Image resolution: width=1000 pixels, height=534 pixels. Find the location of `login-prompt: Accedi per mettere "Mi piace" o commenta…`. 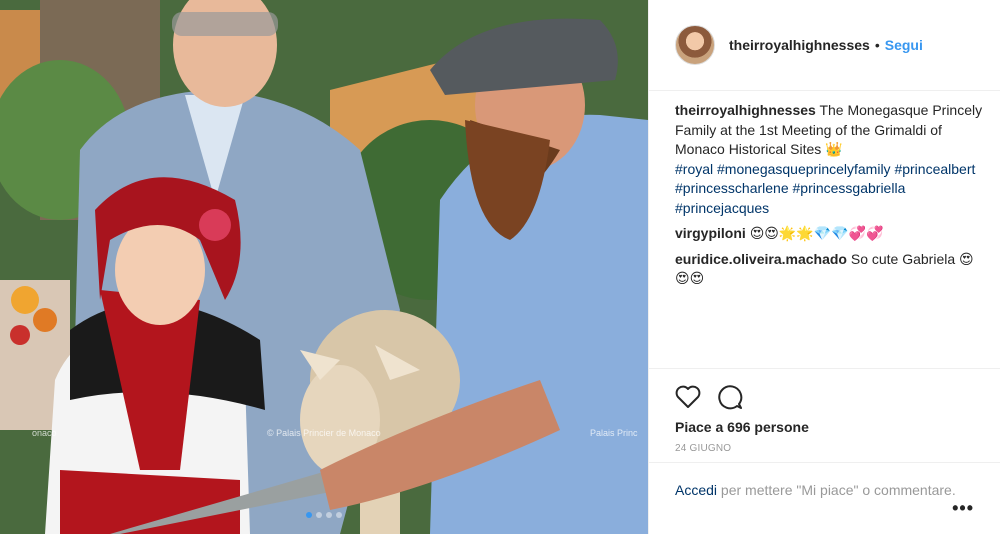

login-prompt: Accedi per mettere "Mi piace" o commenta… is located at coordinates (824, 498).